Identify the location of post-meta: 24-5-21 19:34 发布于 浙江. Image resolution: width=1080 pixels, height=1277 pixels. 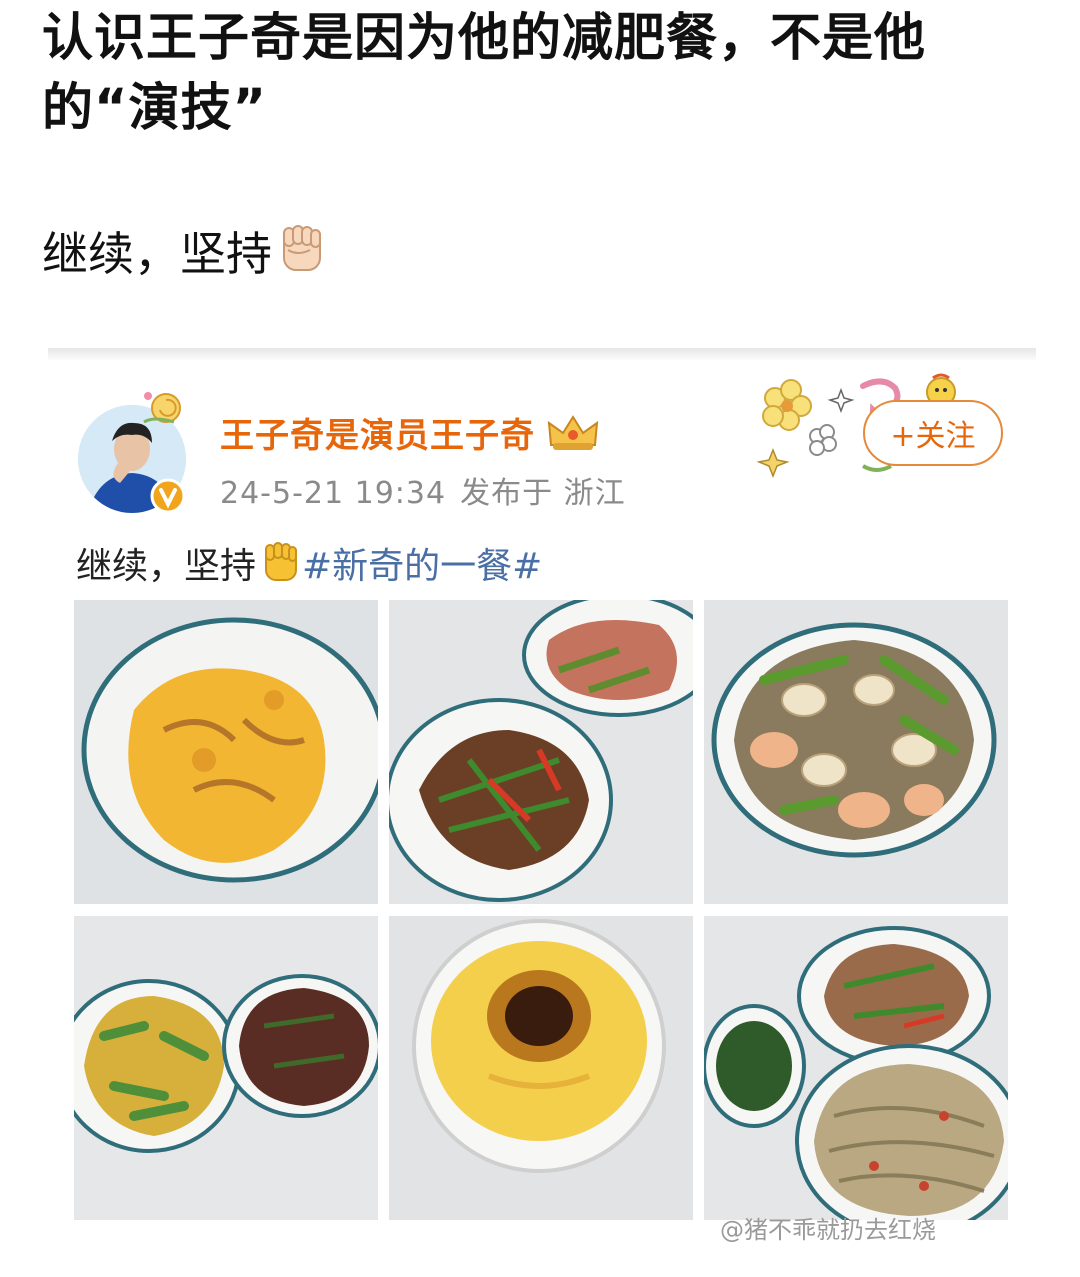
(430, 490).